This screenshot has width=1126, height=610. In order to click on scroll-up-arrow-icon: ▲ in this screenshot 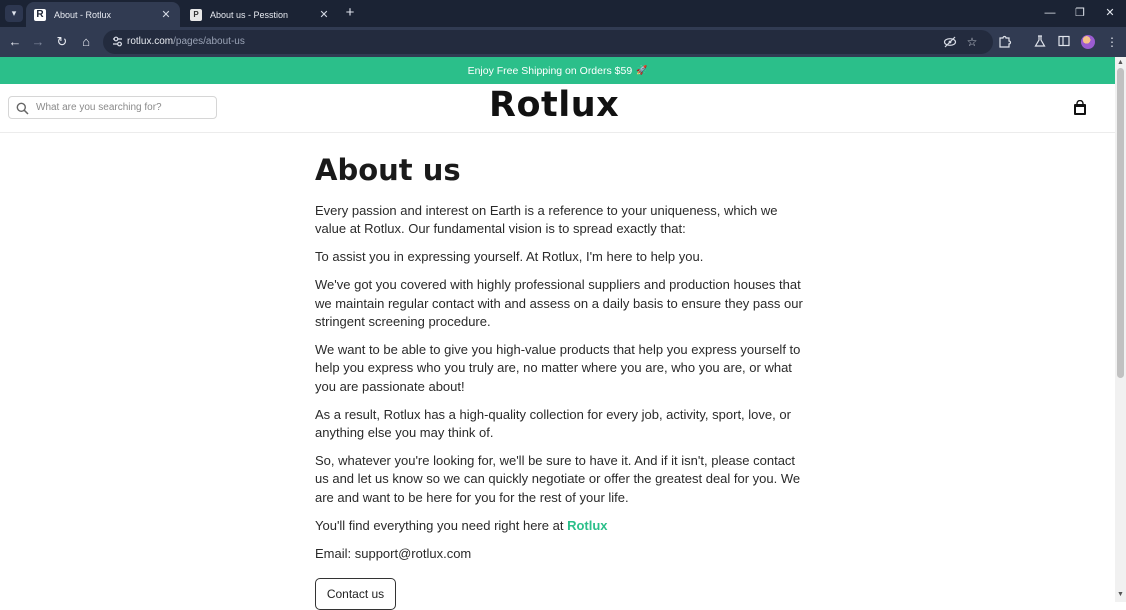, I will do `click(1120, 63)`.